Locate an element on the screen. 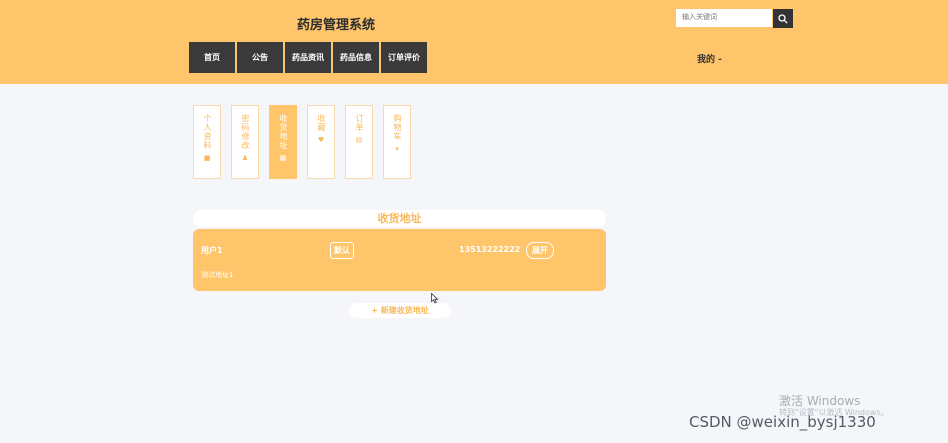  address-detail: 测试地址1 is located at coordinates (217, 275).